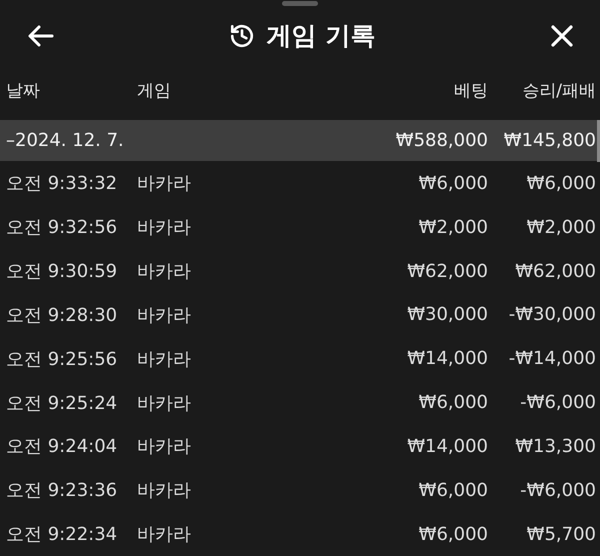 Image resolution: width=600 pixels, height=556 pixels. What do you see at coordinates (241, 35) in the screenshot?
I see `history-icon` at bounding box center [241, 35].